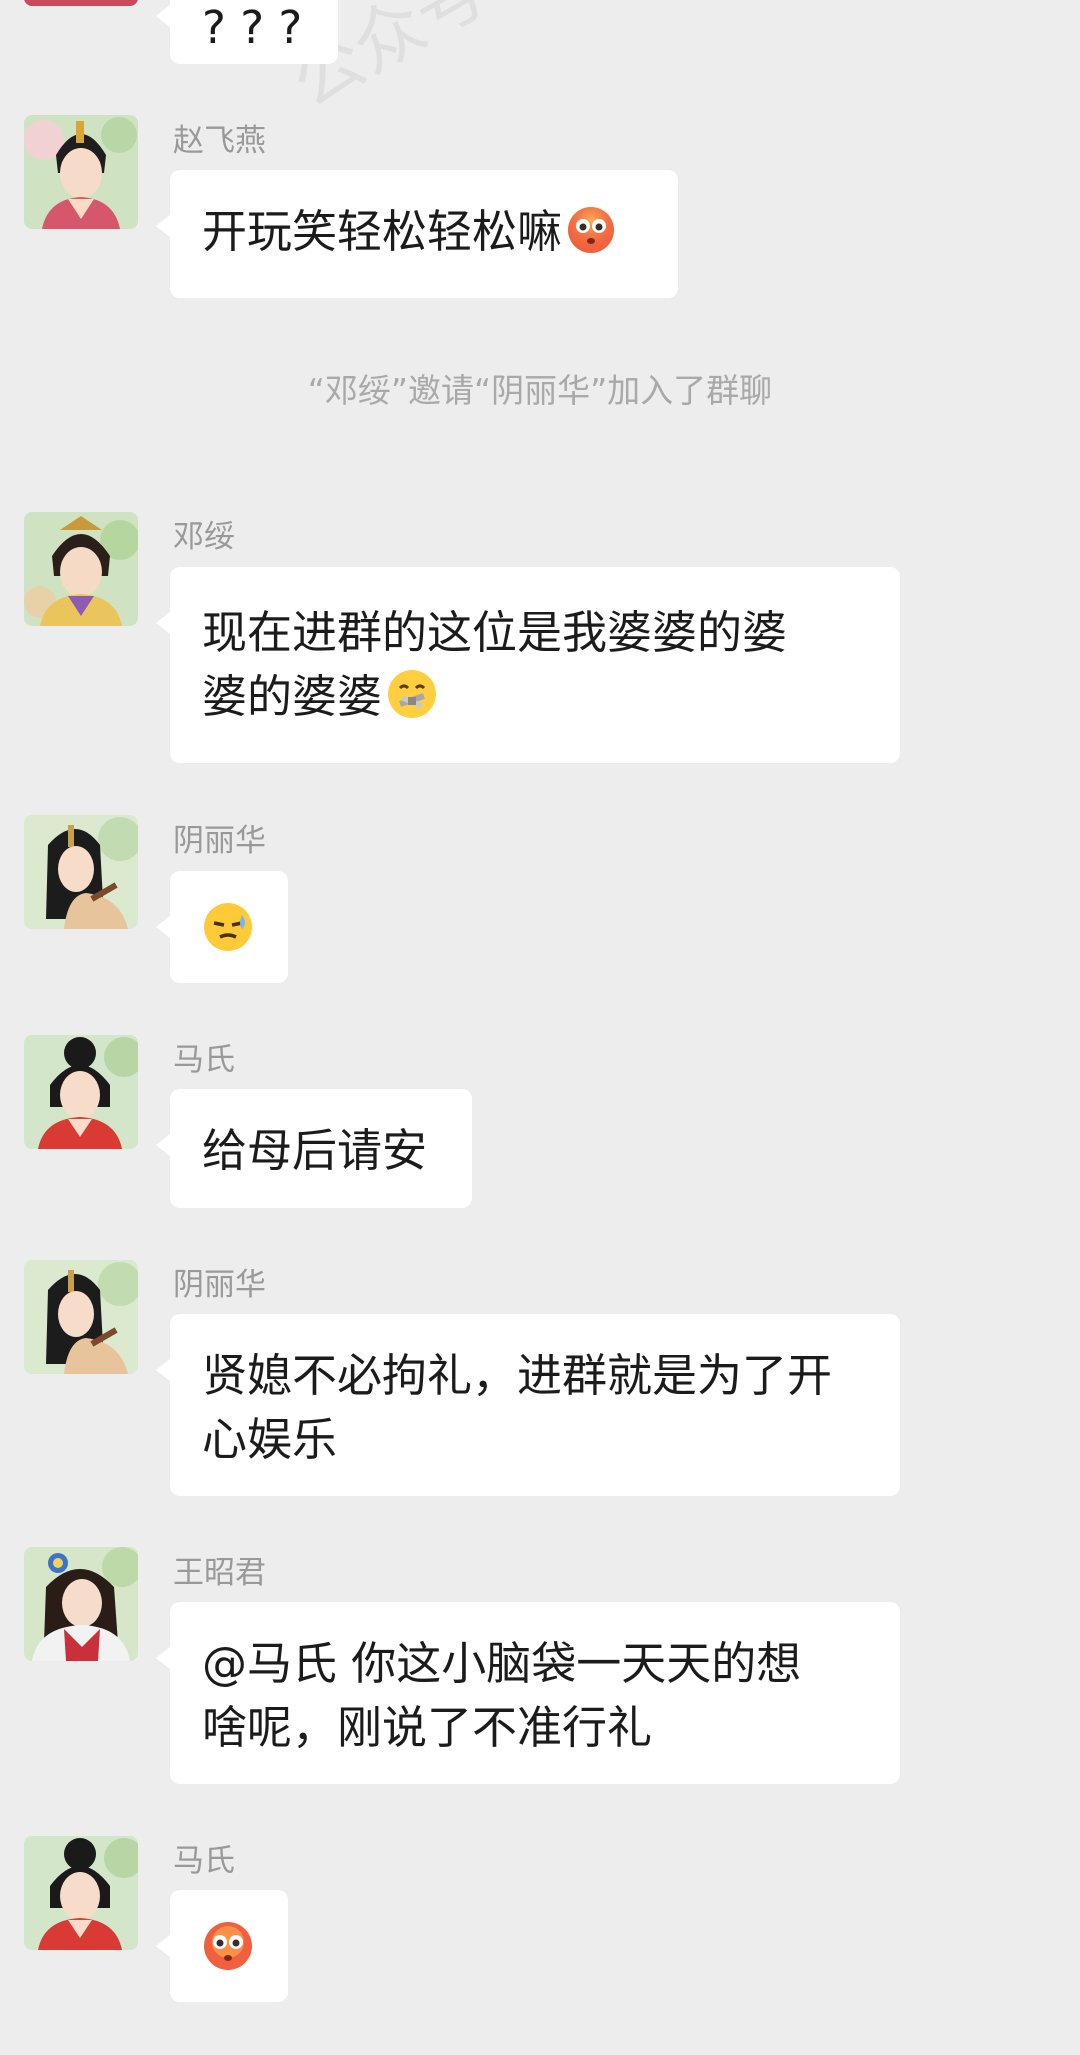 The image size is (1080, 2055). Describe the element at coordinates (517, 1375) in the screenshot. I see `message-text: 贤媳不必拘礼，进群就是为了开` at that location.